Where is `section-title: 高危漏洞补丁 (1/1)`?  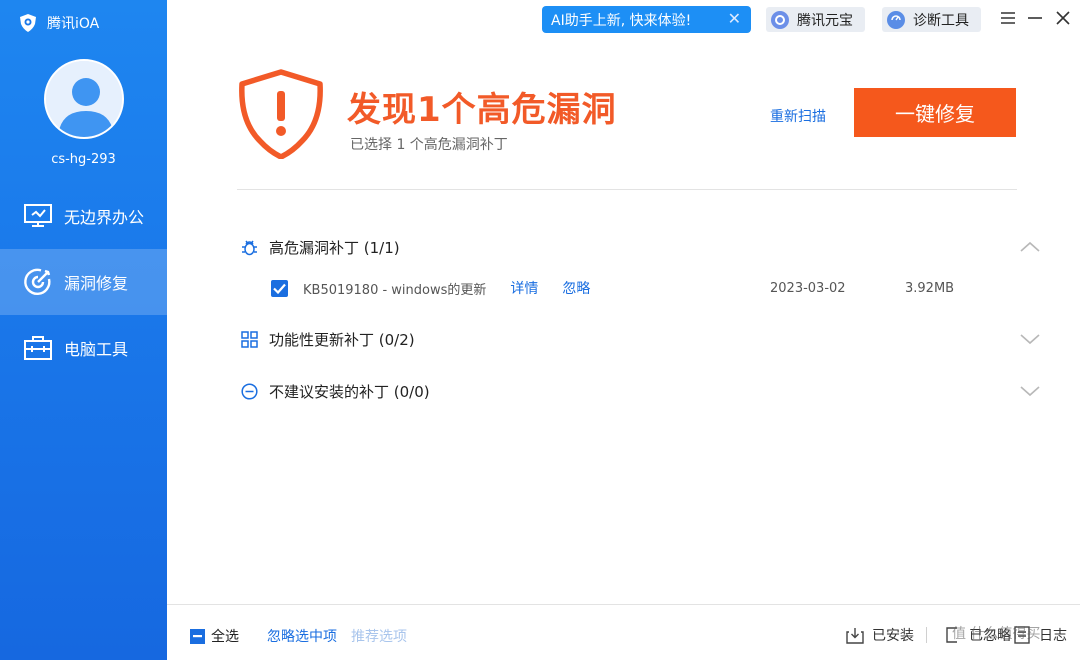
section-title: 高危漏洞补丁 (1/1) is located at coordinates (334, 247).